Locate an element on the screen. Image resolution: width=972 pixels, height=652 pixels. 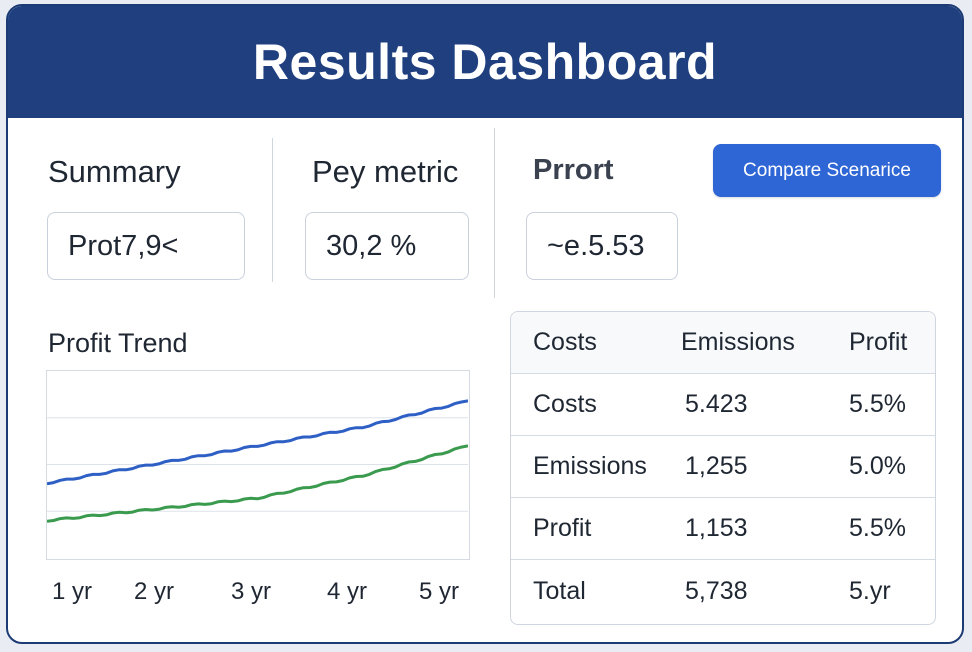
table-cell: Total is located at coordinates (559, 590).